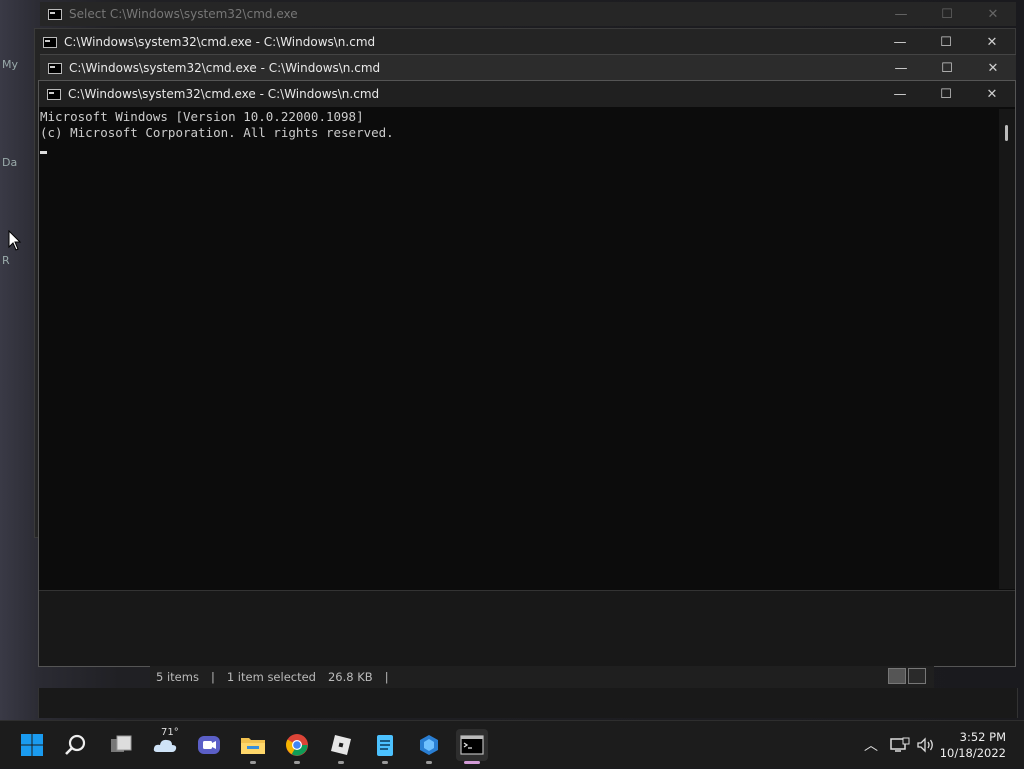 The image size is (1024, 769). I want to click on window-title: Select C:\Windows\system32\cmd.exe, so click(183, 14).